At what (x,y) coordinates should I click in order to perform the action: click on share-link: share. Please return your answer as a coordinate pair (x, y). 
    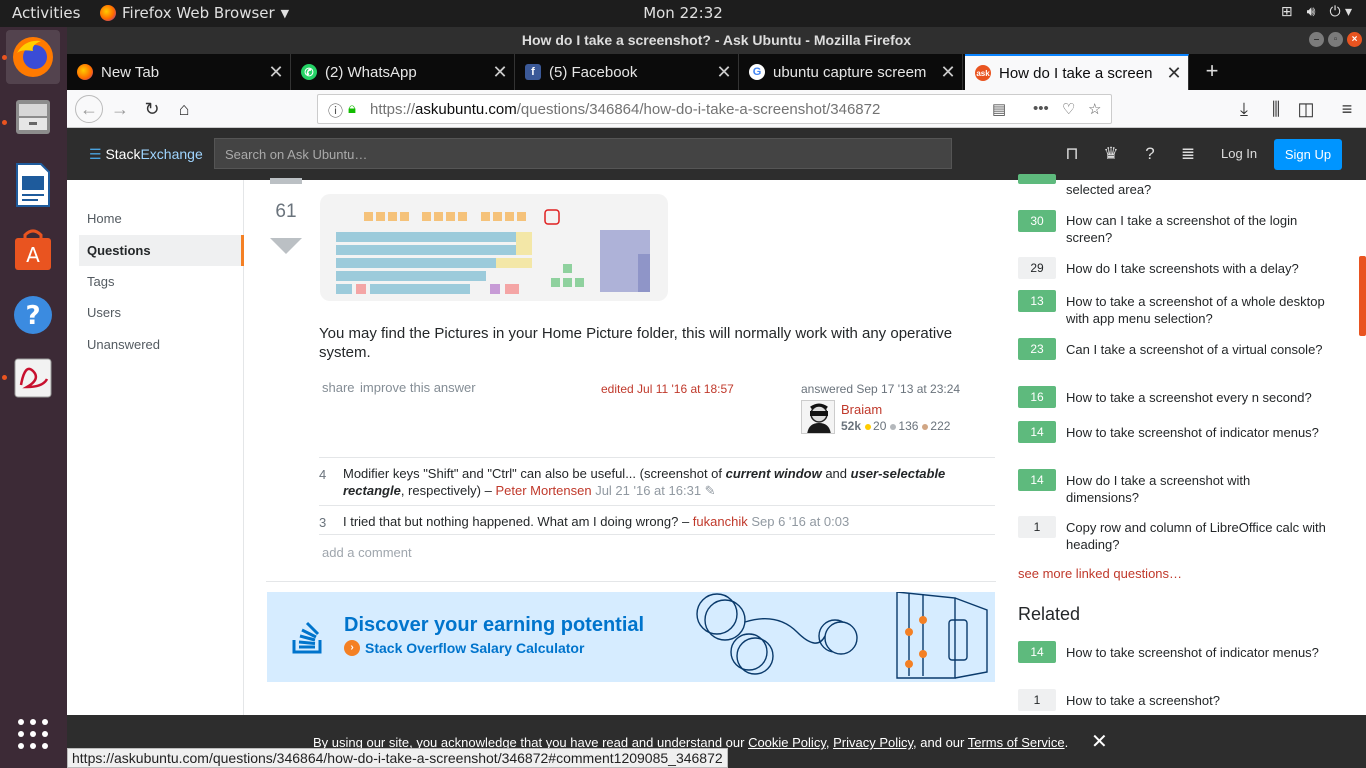
    Looking at the image, I should click on (338, 387).